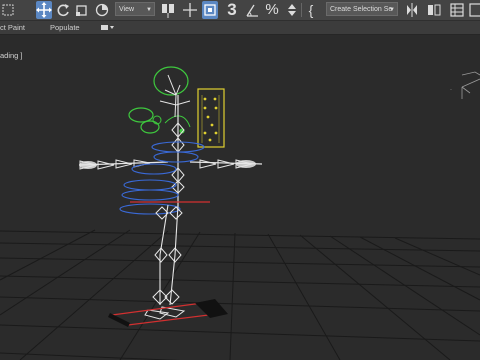 Image resolution: width=480 pixels, height=360 pixels. Describe the element at coordinates (44, 10) in the screenshot. I see `select-move-icon` at that location.